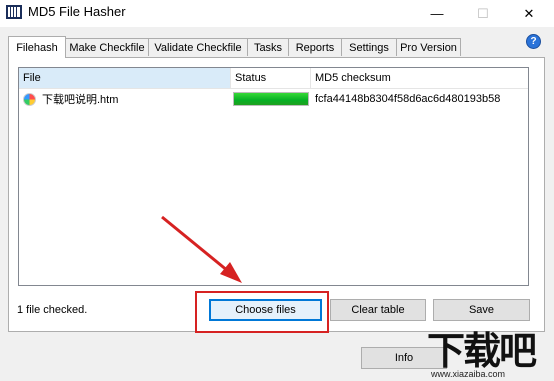 This screenshot has width=554, height=381. I want to click on table-header: File Status MD5 checksum, so click(273, 78).